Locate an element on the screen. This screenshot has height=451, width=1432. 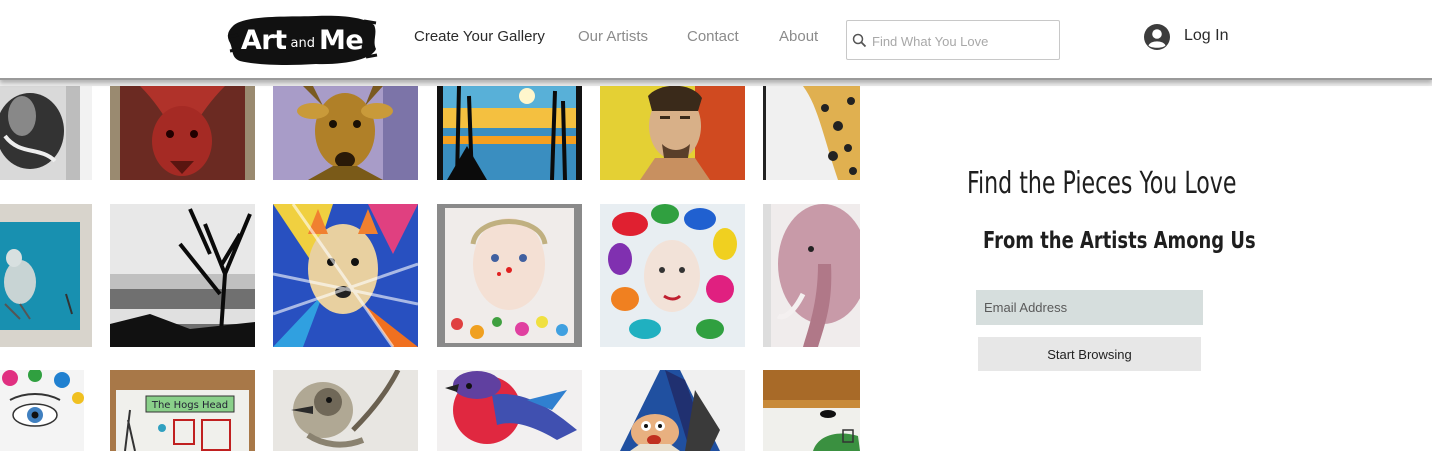
artwork-kookaburra-sketch is located at coordinates (345, 410).